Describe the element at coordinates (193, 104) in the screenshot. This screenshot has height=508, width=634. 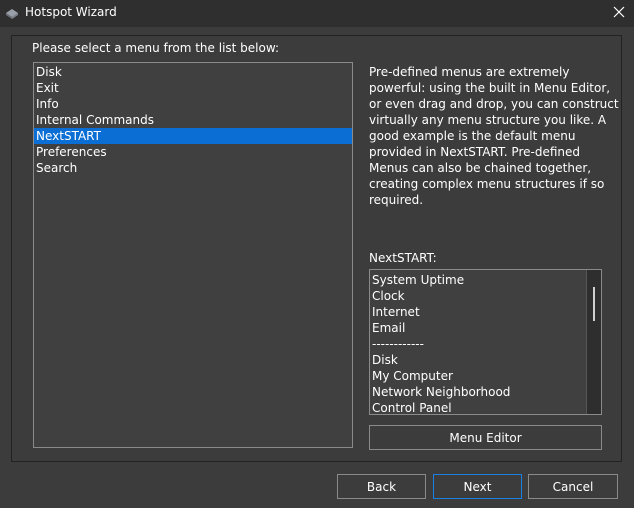
I see `menu-list-item: Info` at that location.